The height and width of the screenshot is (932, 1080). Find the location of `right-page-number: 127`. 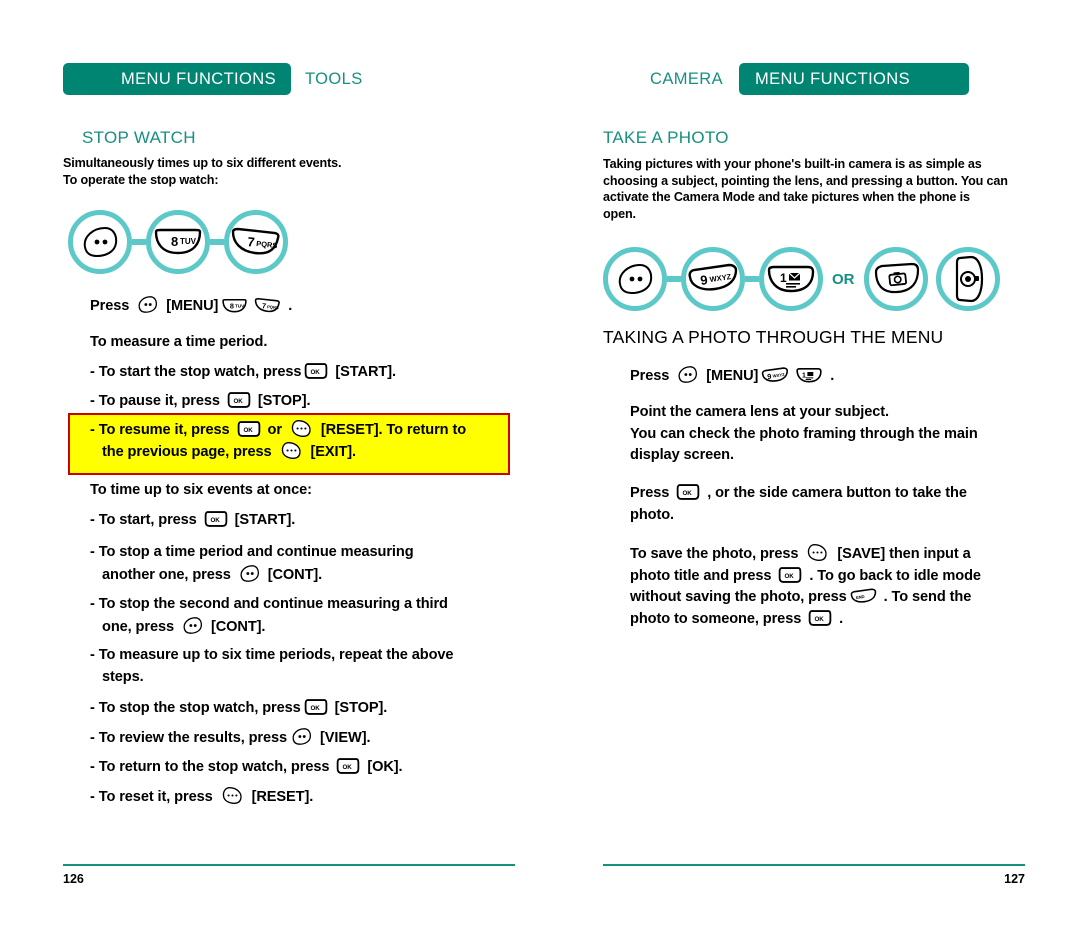

right-page-number: 127 is located at coordinates (1014, 879).